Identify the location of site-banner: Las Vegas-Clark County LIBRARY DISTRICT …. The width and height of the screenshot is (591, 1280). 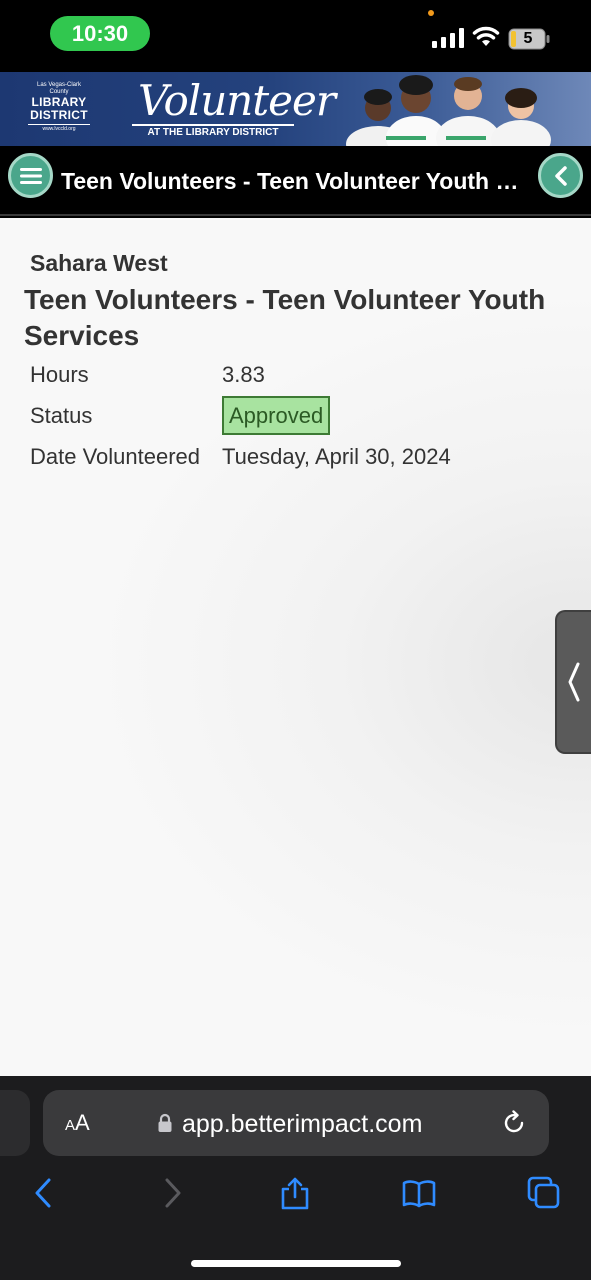
(295, 109).